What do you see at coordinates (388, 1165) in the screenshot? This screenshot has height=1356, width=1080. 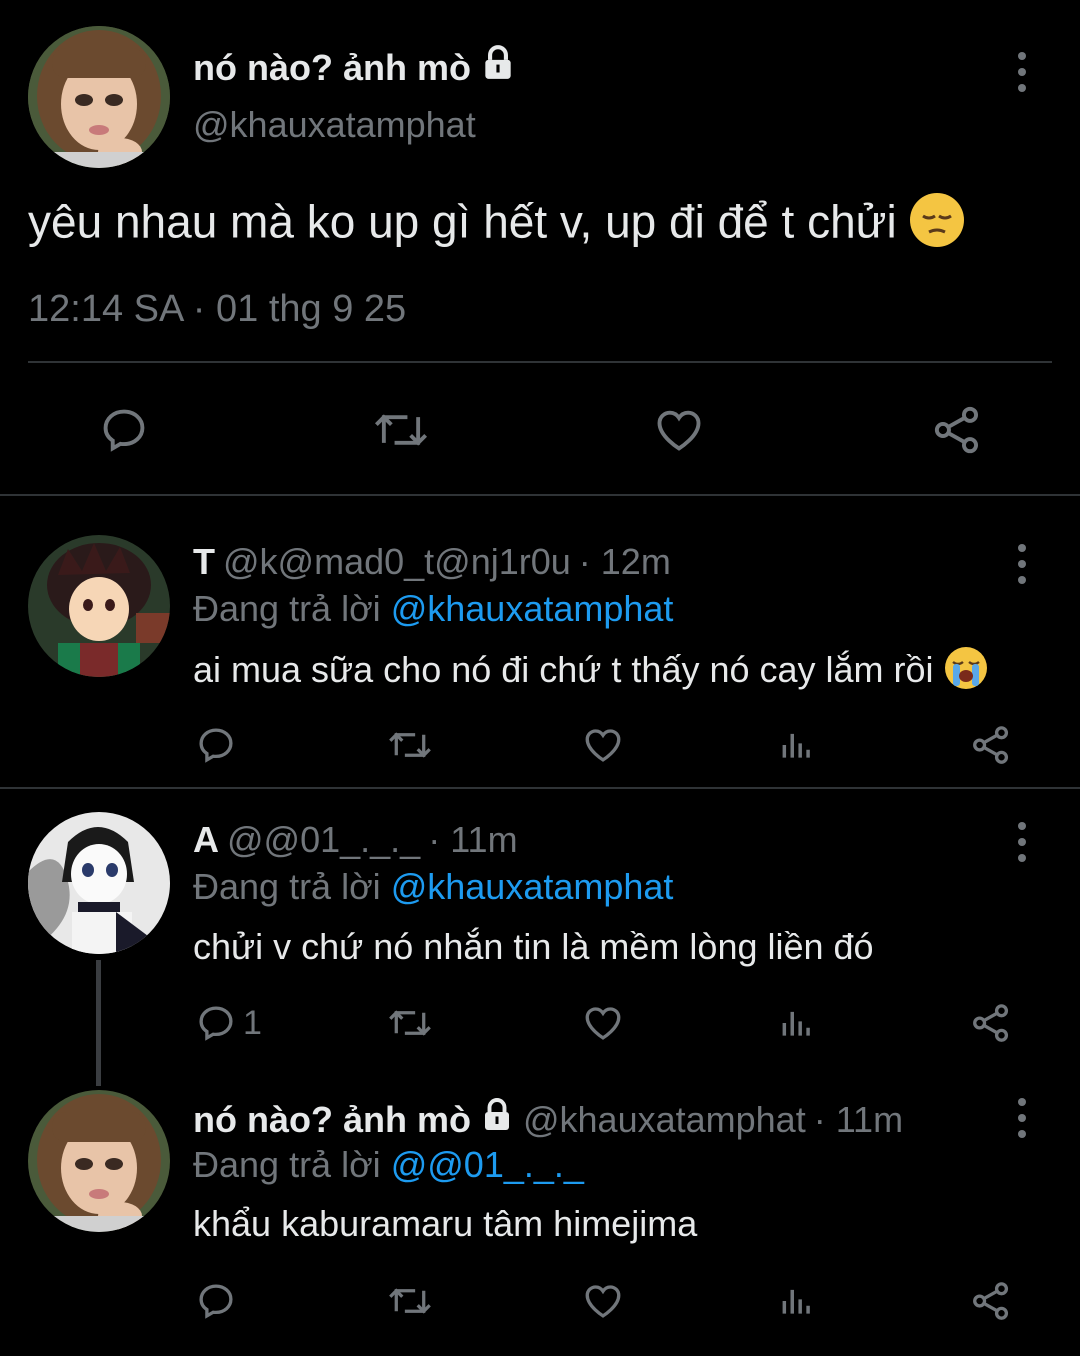 I see `replying-to-line: Đang trả lời @@01_._._` at bounding box center [388, 1165].